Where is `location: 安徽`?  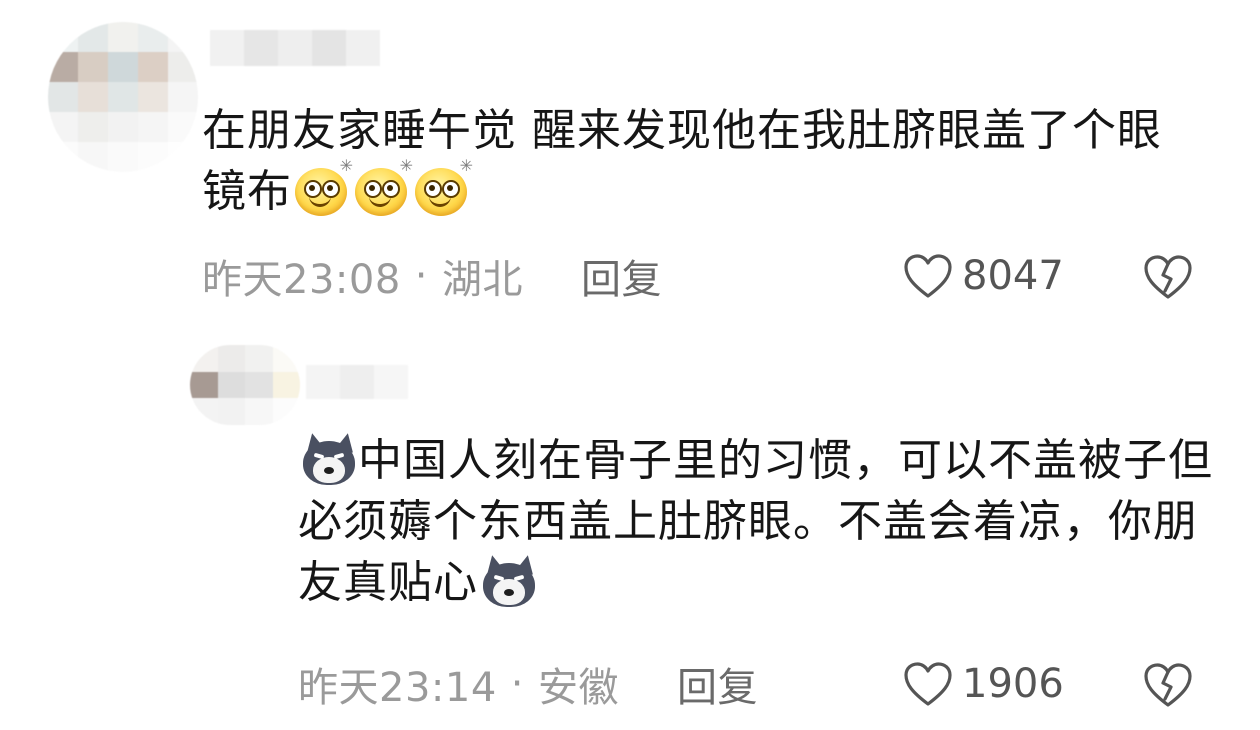
location: 安徽 is located at coordinates (578, 688).